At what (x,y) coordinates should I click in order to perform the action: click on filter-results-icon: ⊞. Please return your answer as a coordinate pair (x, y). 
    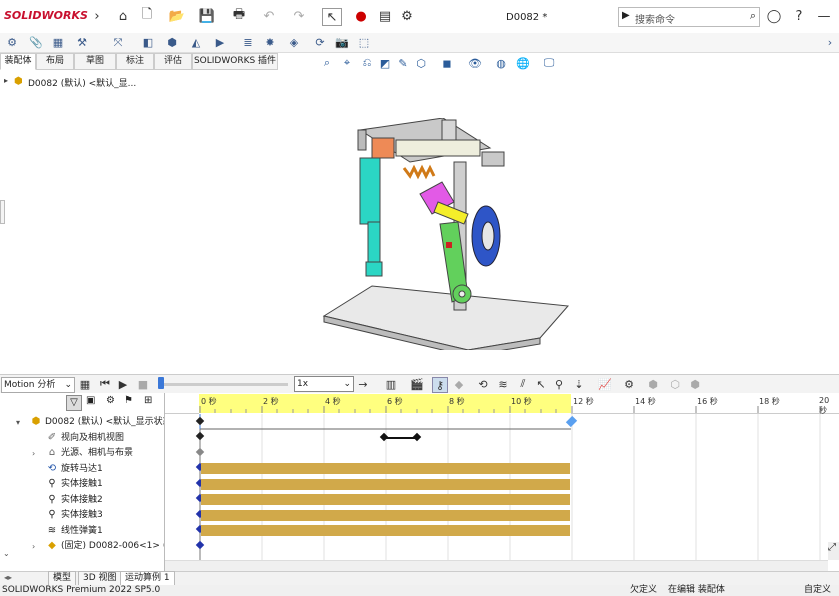
    Looking at the image, I should click on (148, 400).